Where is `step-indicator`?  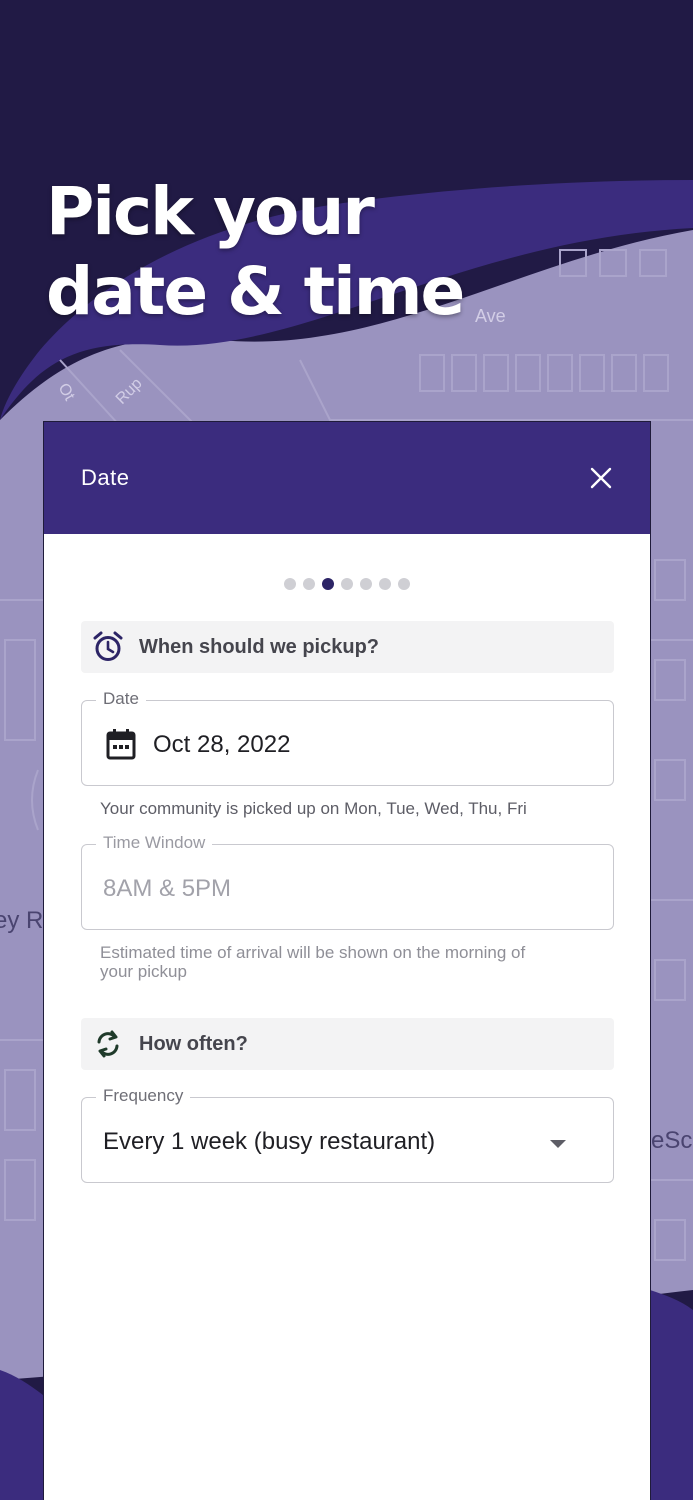 step-indicator is located at coordinates (347, 584).